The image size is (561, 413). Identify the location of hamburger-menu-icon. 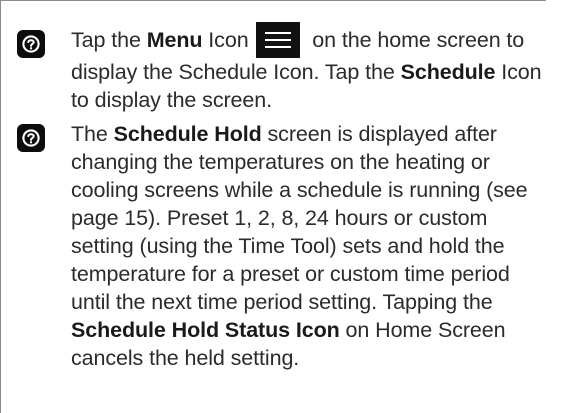
(278, 40).